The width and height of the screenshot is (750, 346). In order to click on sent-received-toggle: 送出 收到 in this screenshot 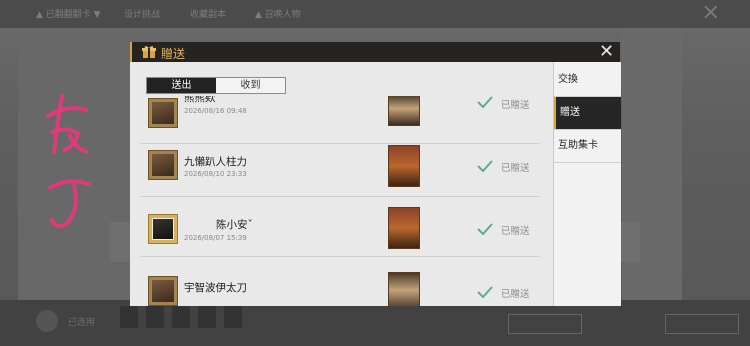, I will do `click(216, 85)`.